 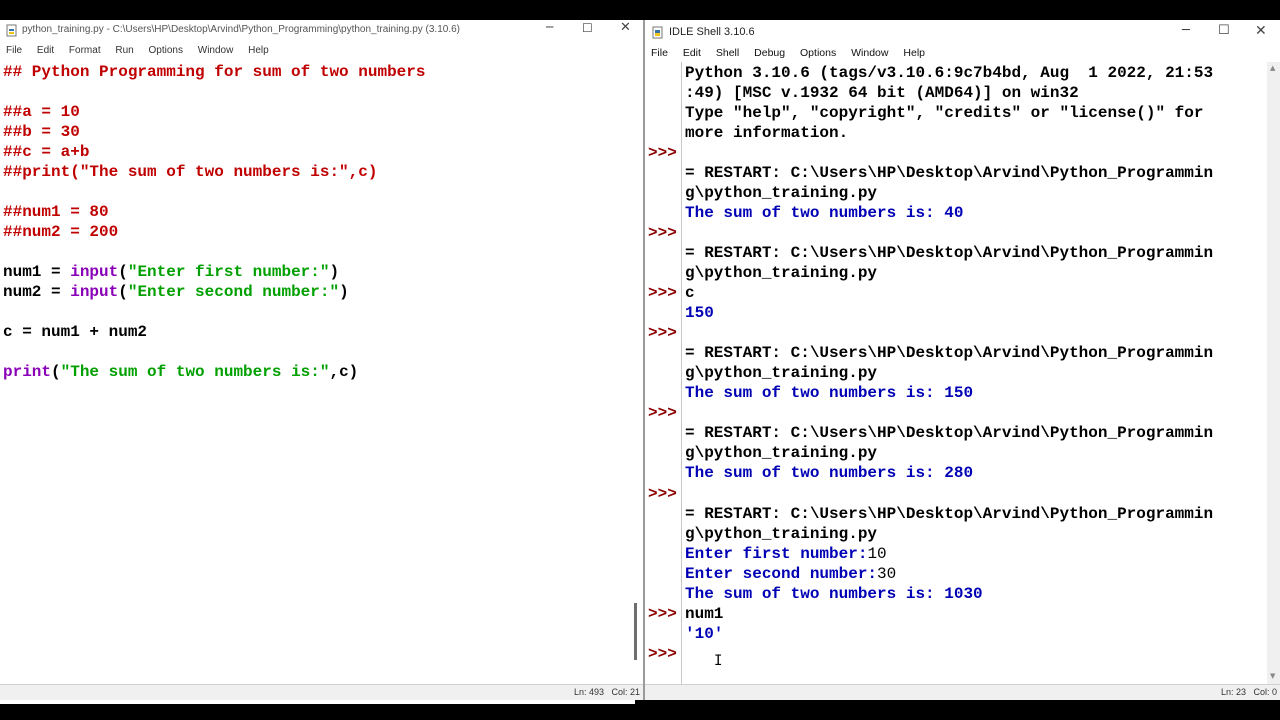 What do you see at coordinates (46, 152) in the screenshot?
I see `code-line: ##c = a+b` at bounding box center [46, 152].